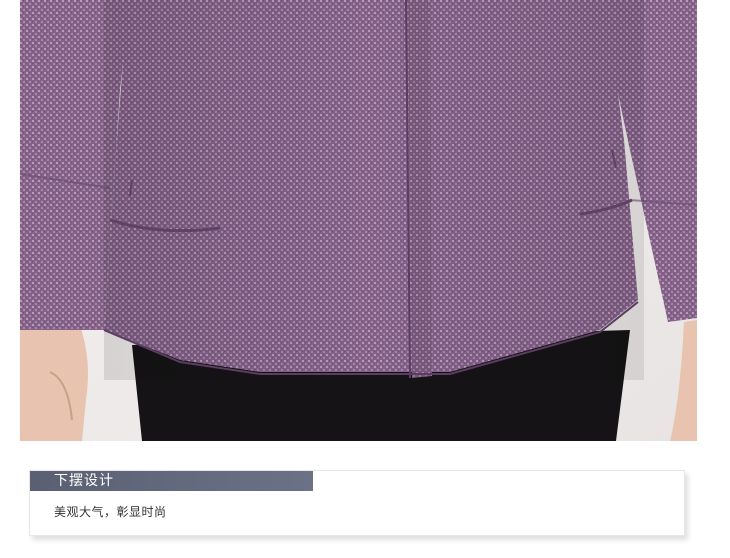 The width and height of the screenshot is (730, 558). What do you see at coordinates (84, 481) in the screenshot?
I see `section-title: 下摆设计` at bounding box center [84, 481].